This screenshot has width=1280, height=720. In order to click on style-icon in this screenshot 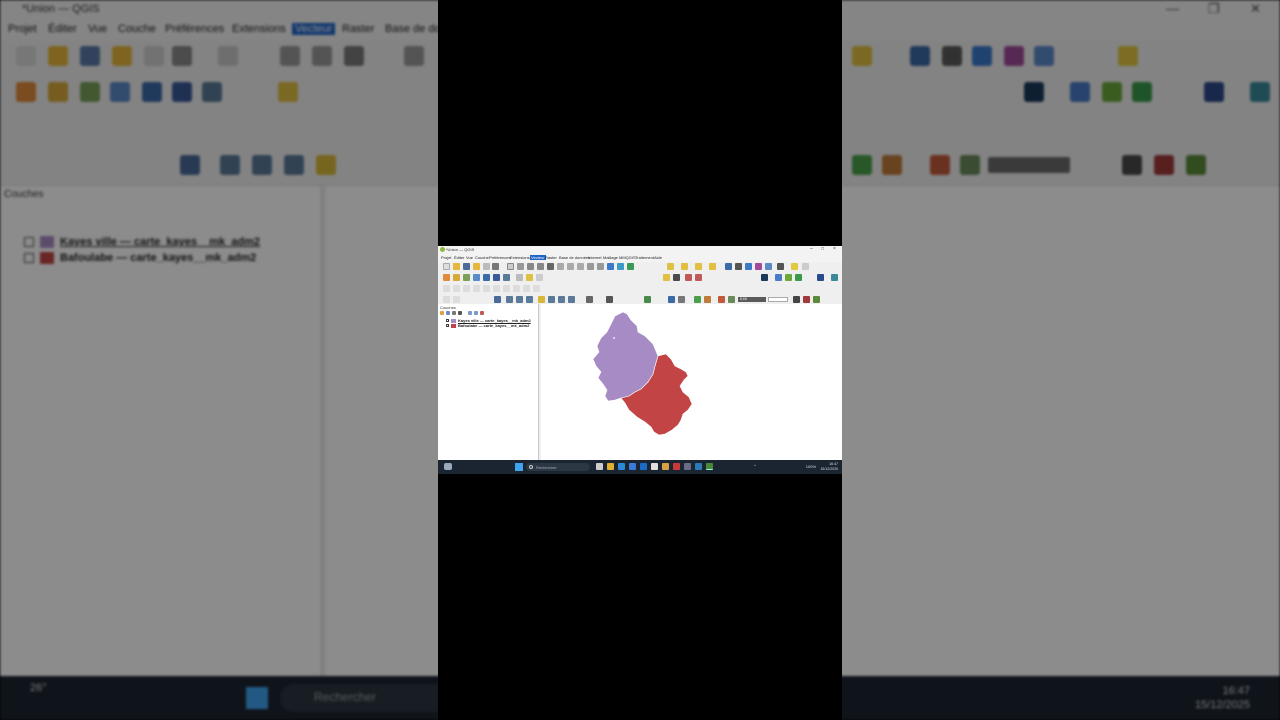, I will do `click(442, 313)`.